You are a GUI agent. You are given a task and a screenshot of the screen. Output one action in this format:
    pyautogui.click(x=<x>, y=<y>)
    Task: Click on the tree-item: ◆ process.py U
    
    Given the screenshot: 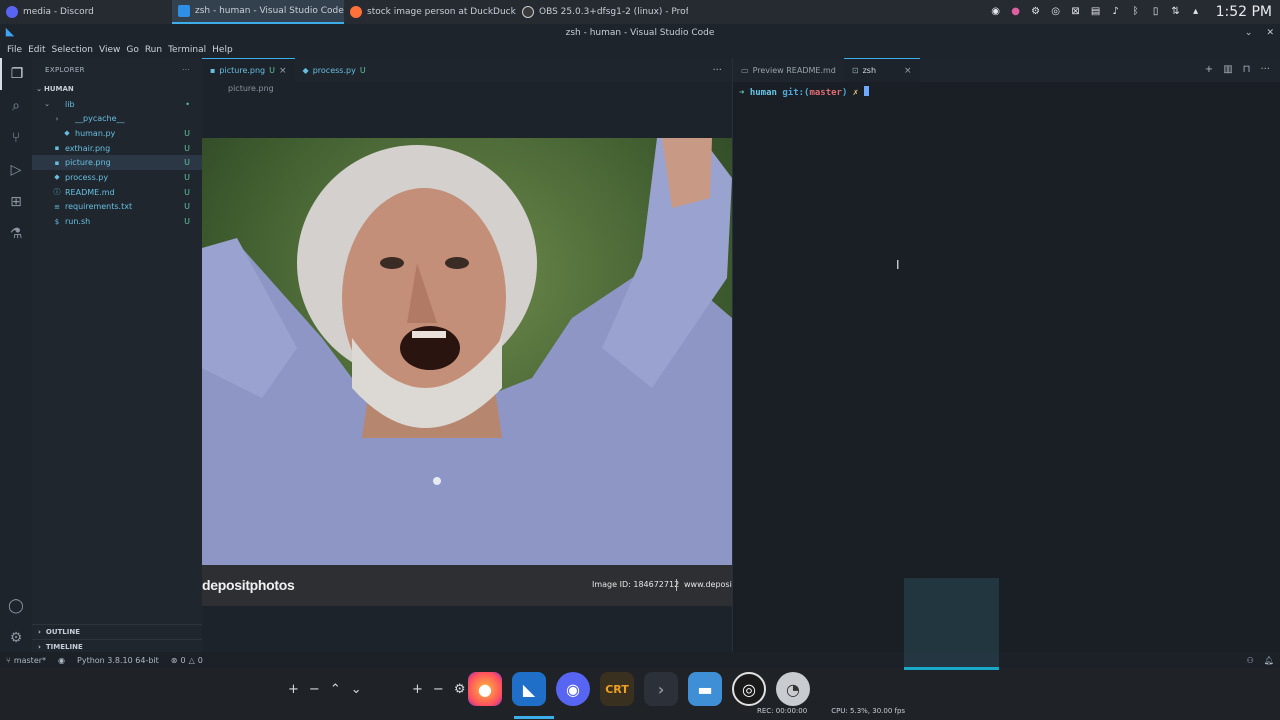 What is the action you would take?
    pyautogui.click(x=117, y=177)
    